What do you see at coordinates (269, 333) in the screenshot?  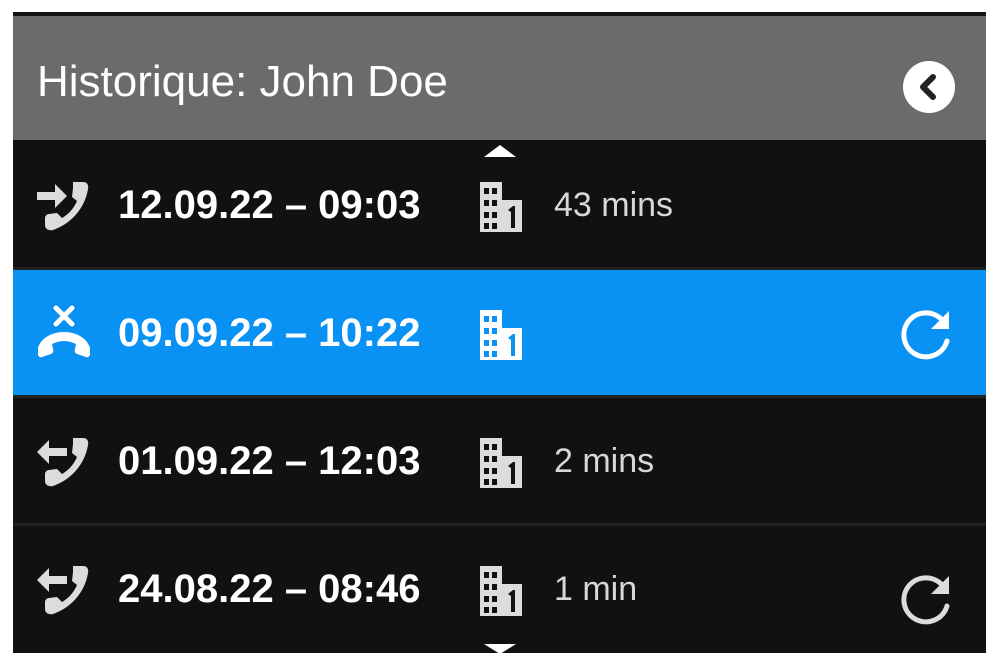 I see `call-datetime: 09.09.22 – 10:22` at bounding box center [269, 333].